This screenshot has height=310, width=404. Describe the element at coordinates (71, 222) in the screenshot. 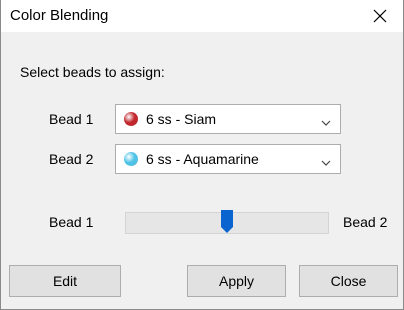

I see `slider-left-label: Bead 1` at that location.